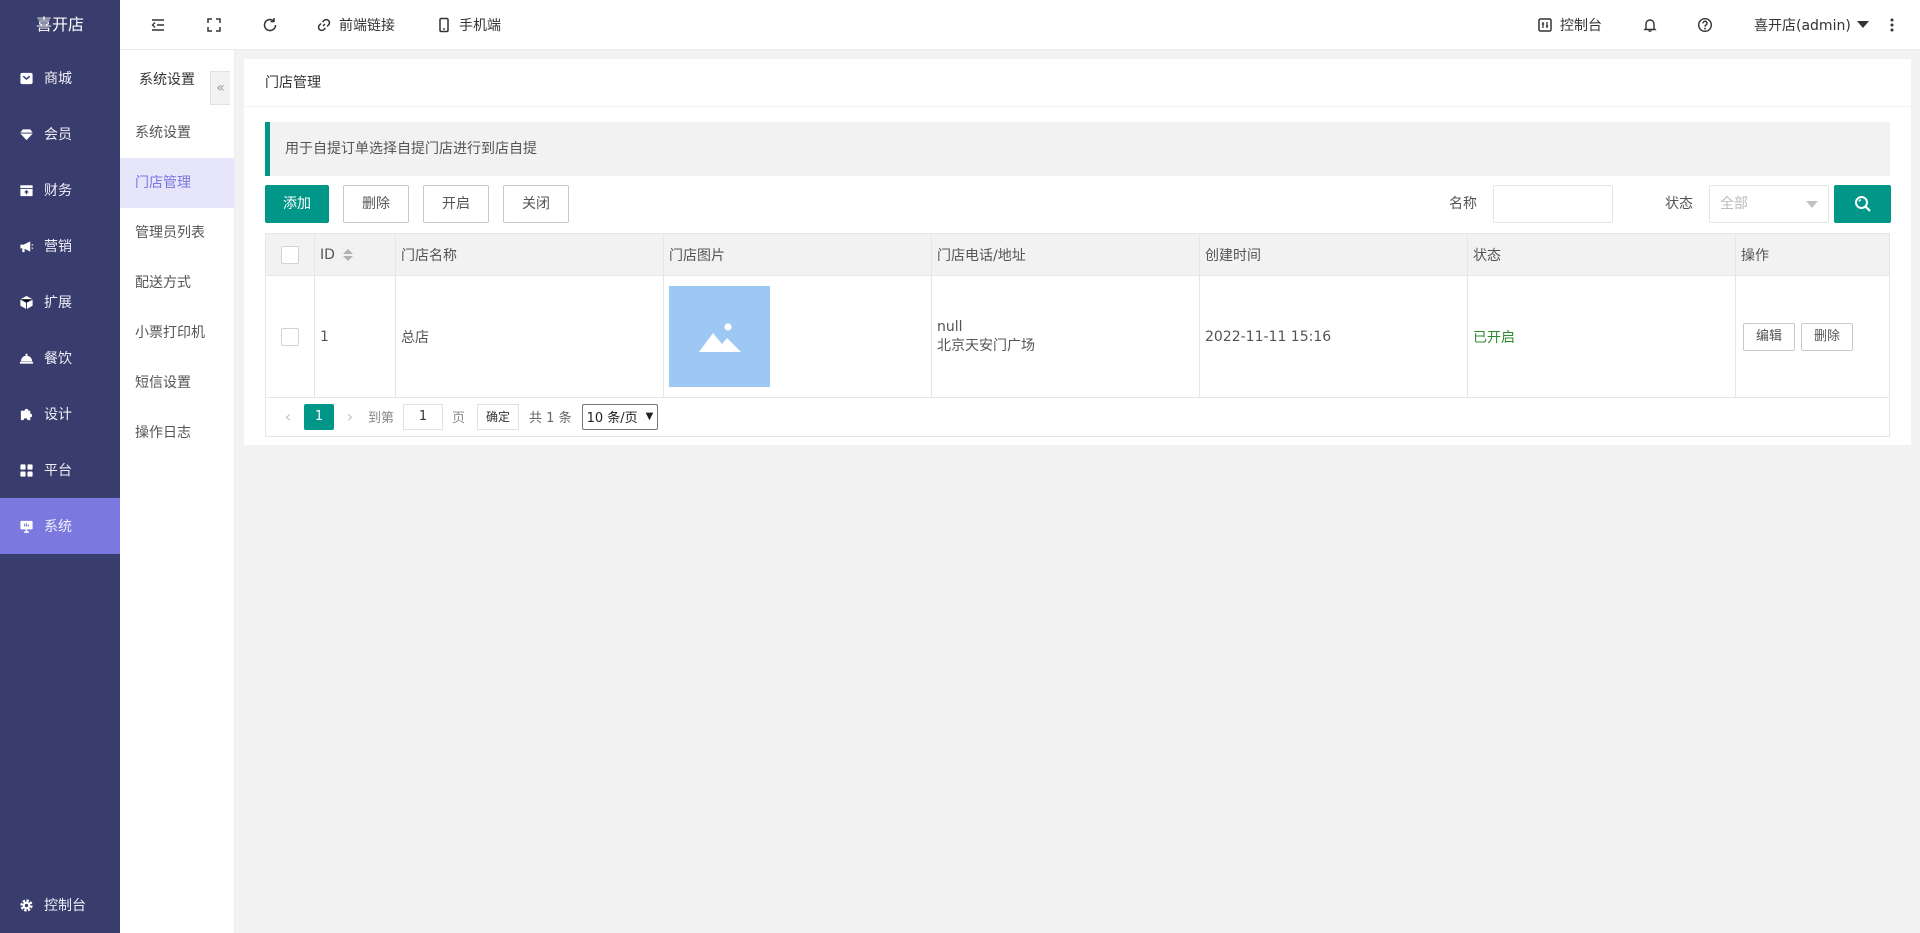 This screenshot has width=1920, height=933. I want to click on sidebar-item-label: 会员, so click(58, 135).